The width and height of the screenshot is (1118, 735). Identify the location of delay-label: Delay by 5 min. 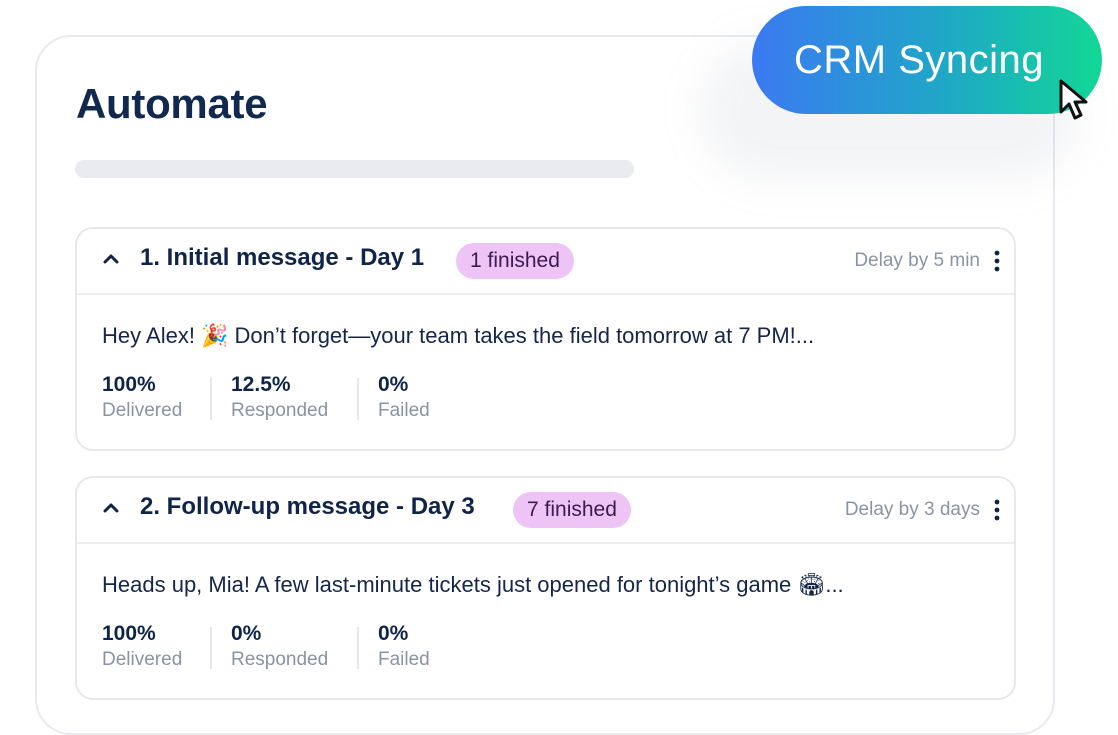
(917, 260).